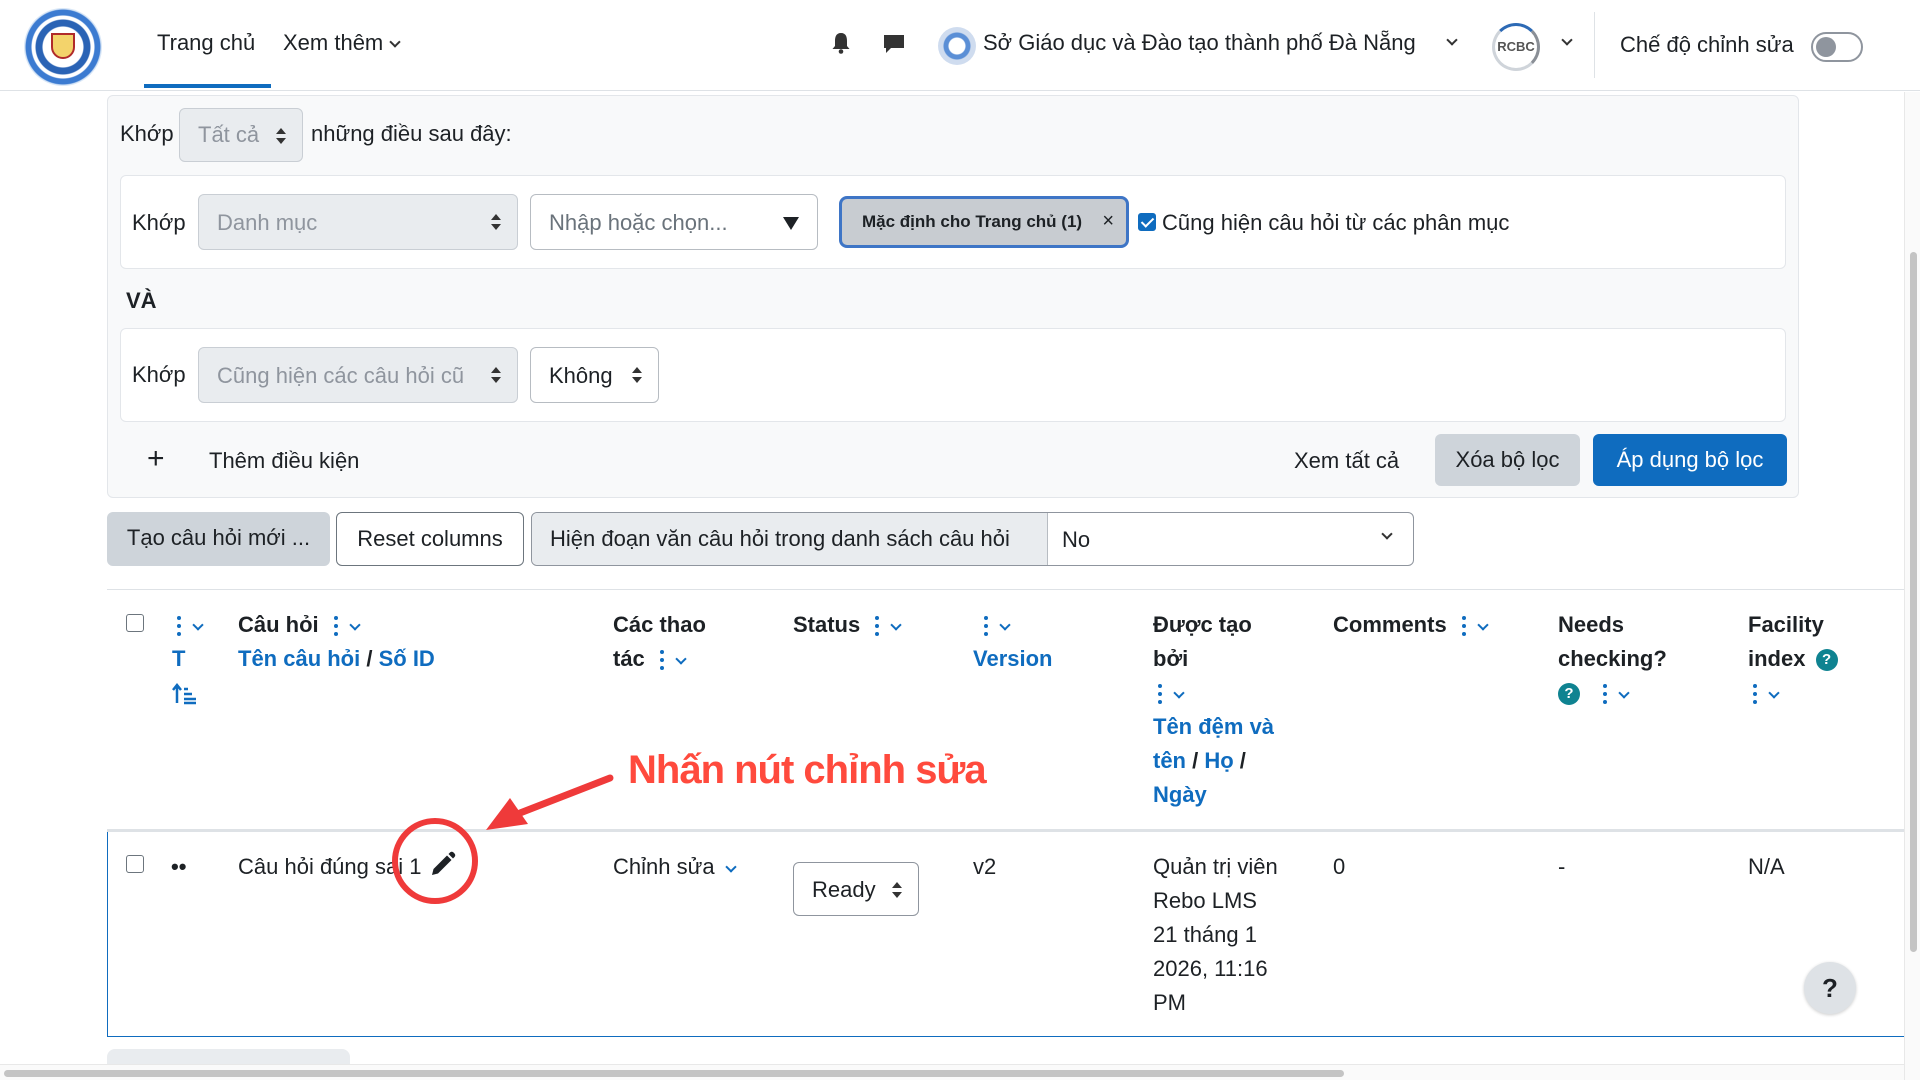 This screenshot has width=1920, height=1080. I want to click on created-date-line-2: 2026, 11:16, so click(1210, 968).